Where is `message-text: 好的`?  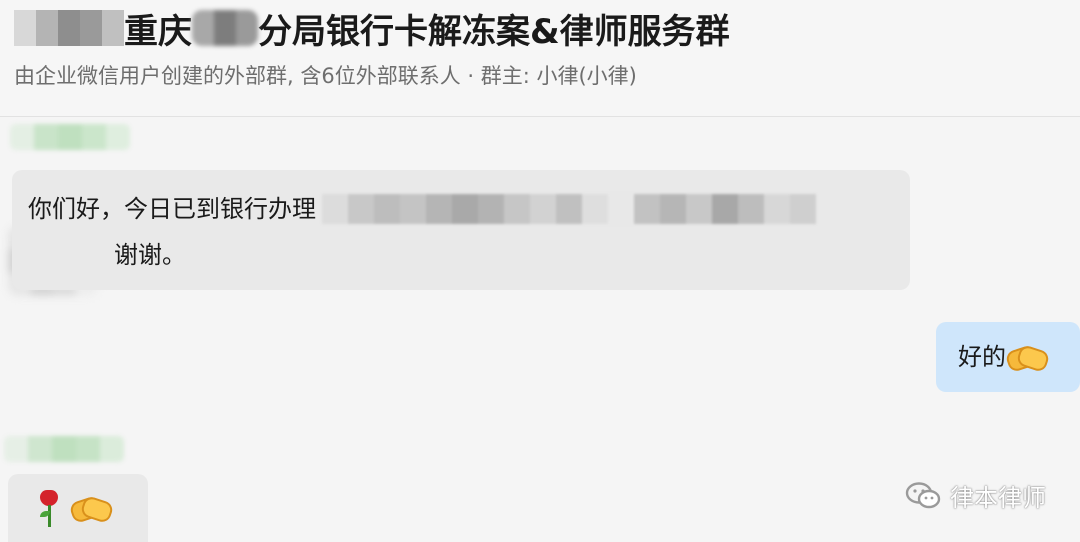 message-text: 好的 is located at coordinates (982, 357).